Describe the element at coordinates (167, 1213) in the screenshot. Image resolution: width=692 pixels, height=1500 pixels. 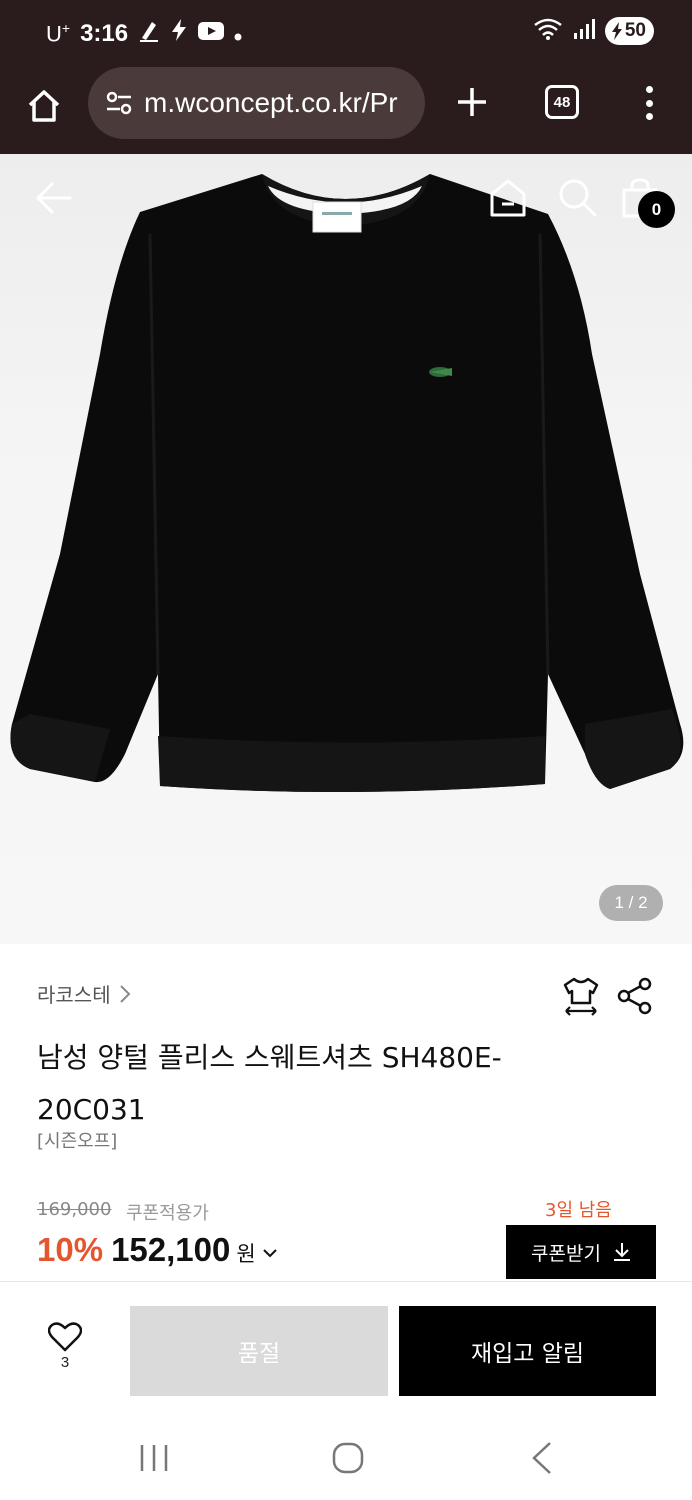
I see `coupon-price-label: 쿠폰적용가` at that location.